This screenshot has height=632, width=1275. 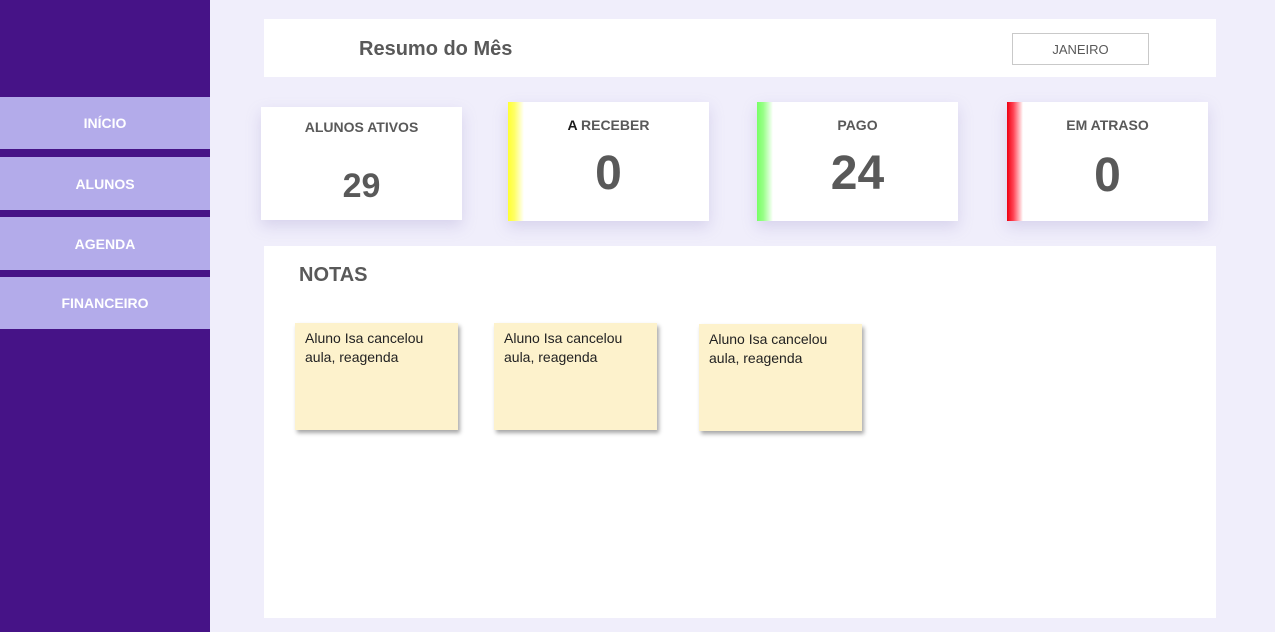 I want to click on sidebar-item-agenda: AGENDA, so click(x=105, y=243).